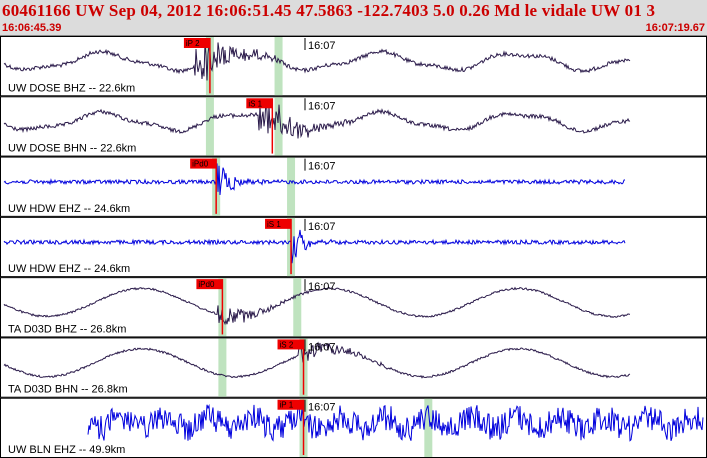  What do you see at coordinates (71, 88) in the screenshot?
I see `station-label: UW DOSE BHZ -- 22.6km` at bounding box center [71, 88].